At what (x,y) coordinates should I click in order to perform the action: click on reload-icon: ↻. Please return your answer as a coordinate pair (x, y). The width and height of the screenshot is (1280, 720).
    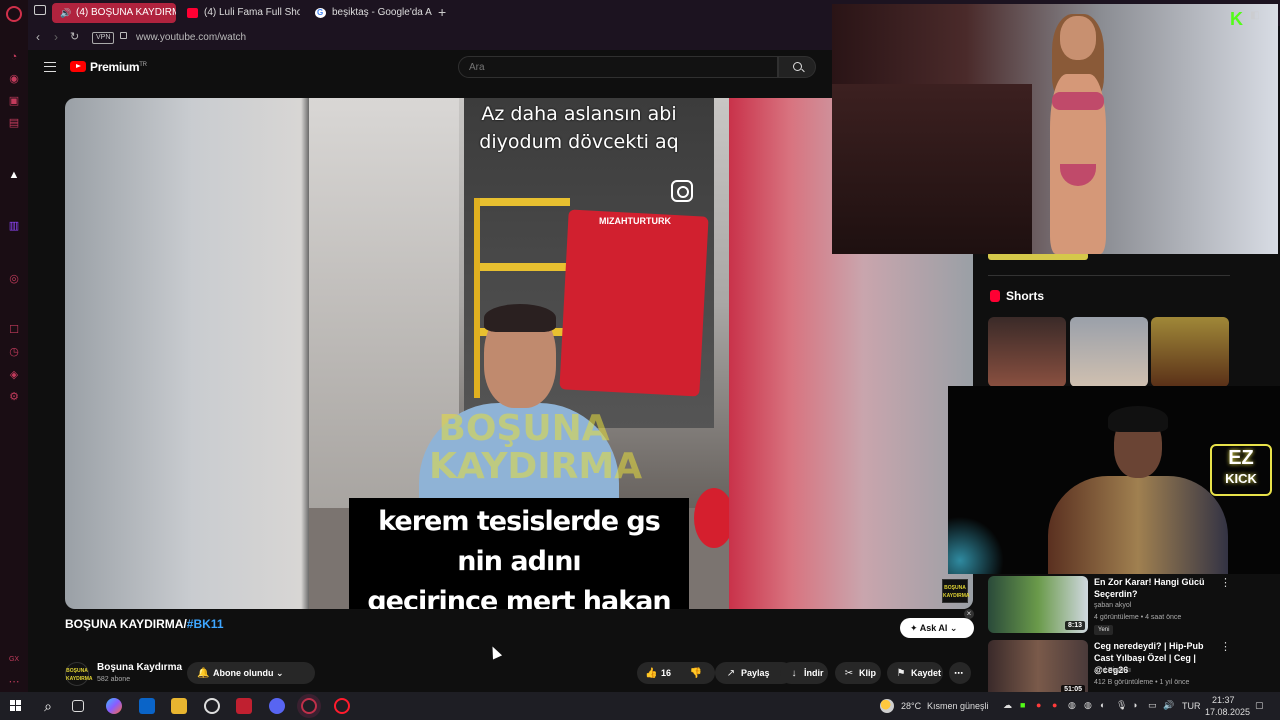
    Looking at the image, I should click on (74, 36).